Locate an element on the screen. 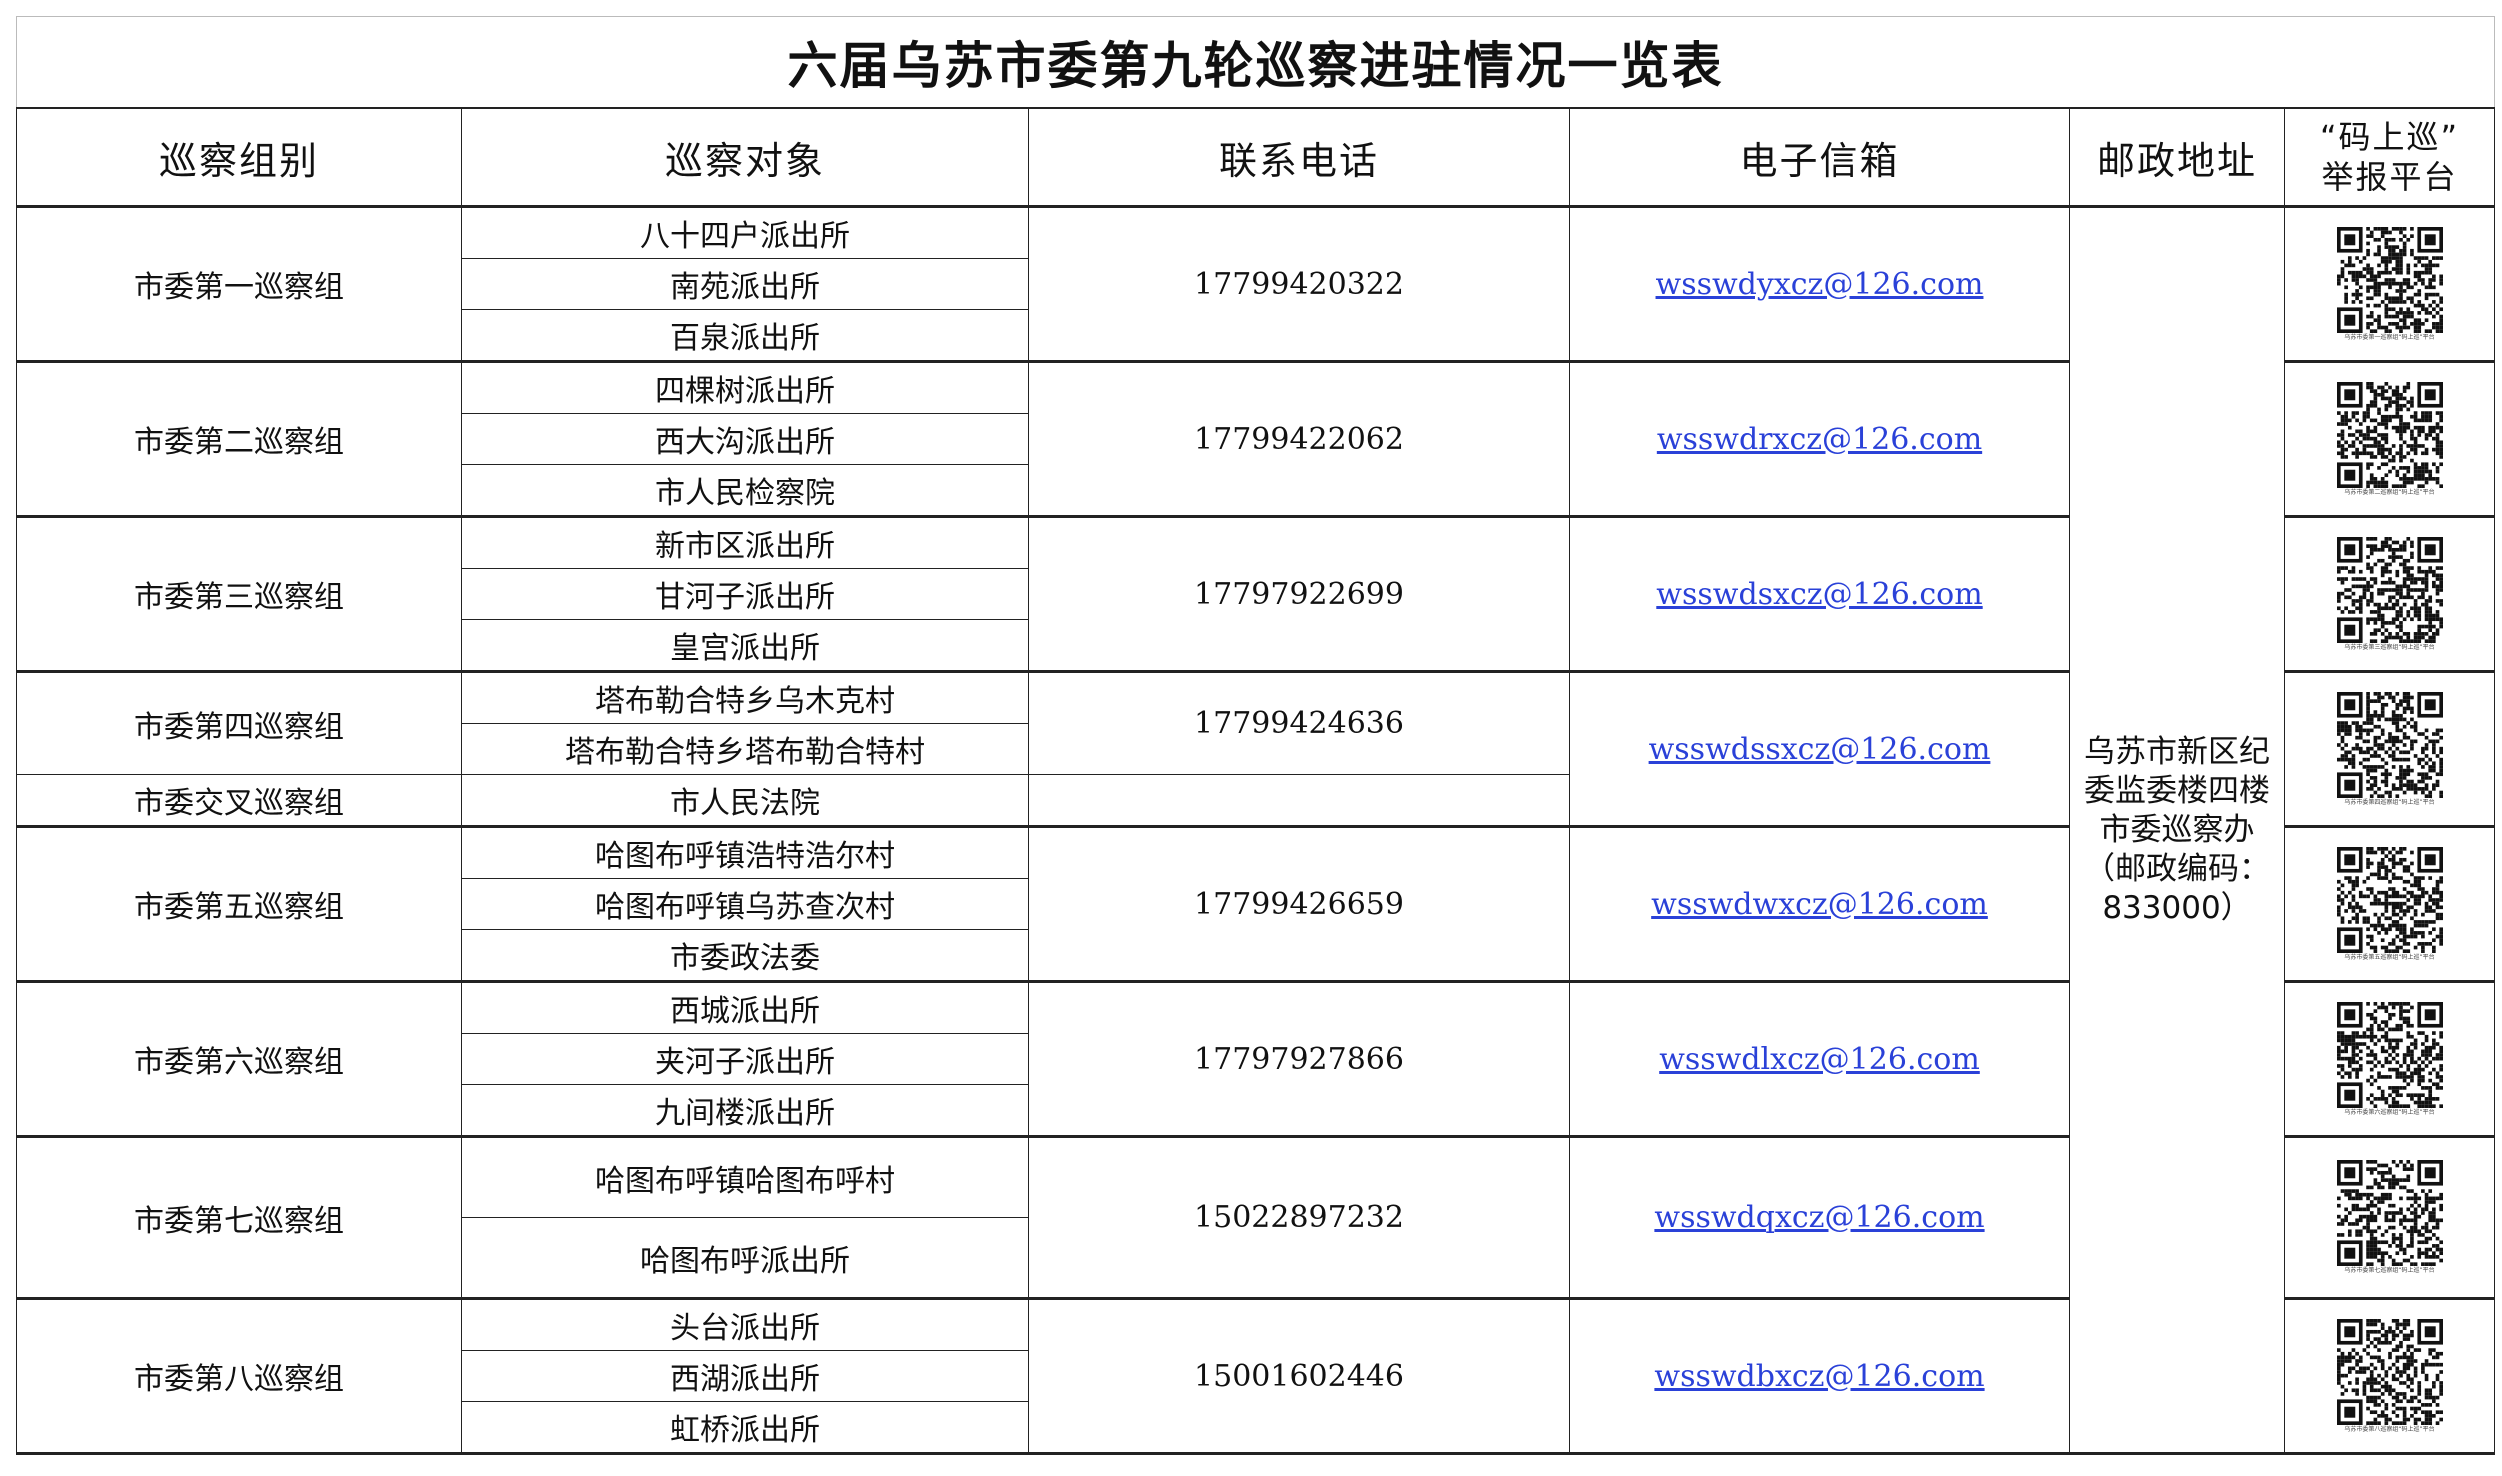 This screenshot has height=1476, width=2502. group-cell: 市委第二巡察组 is located at coordinates (239, 438).